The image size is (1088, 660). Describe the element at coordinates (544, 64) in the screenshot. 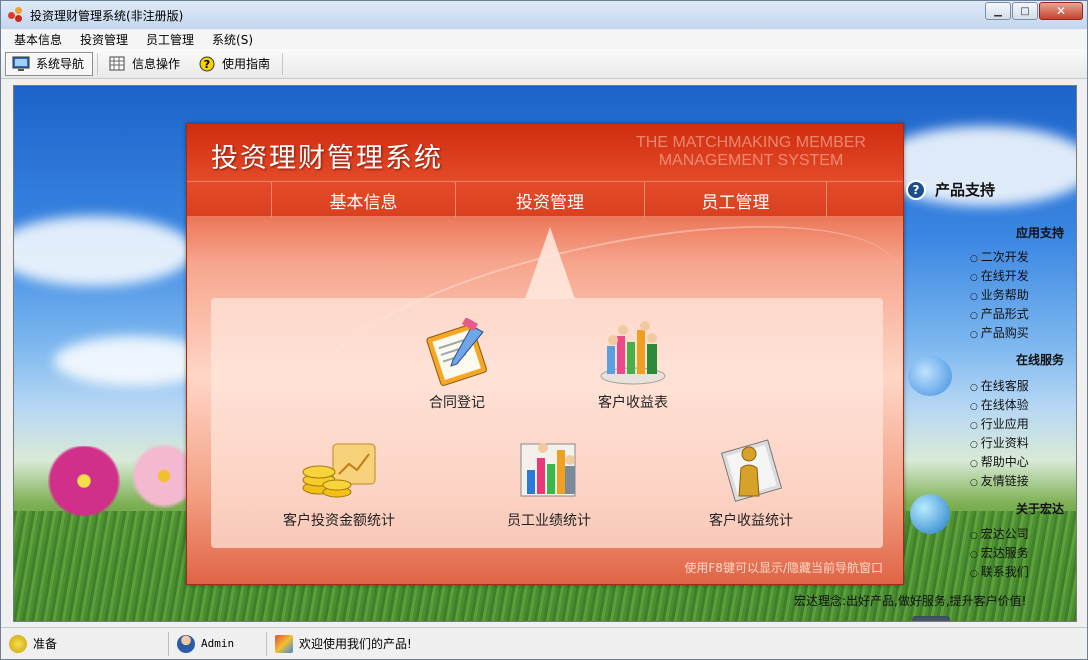

I see `toolbar: 系统导航 信息操作 ? 使用指南` at that location.